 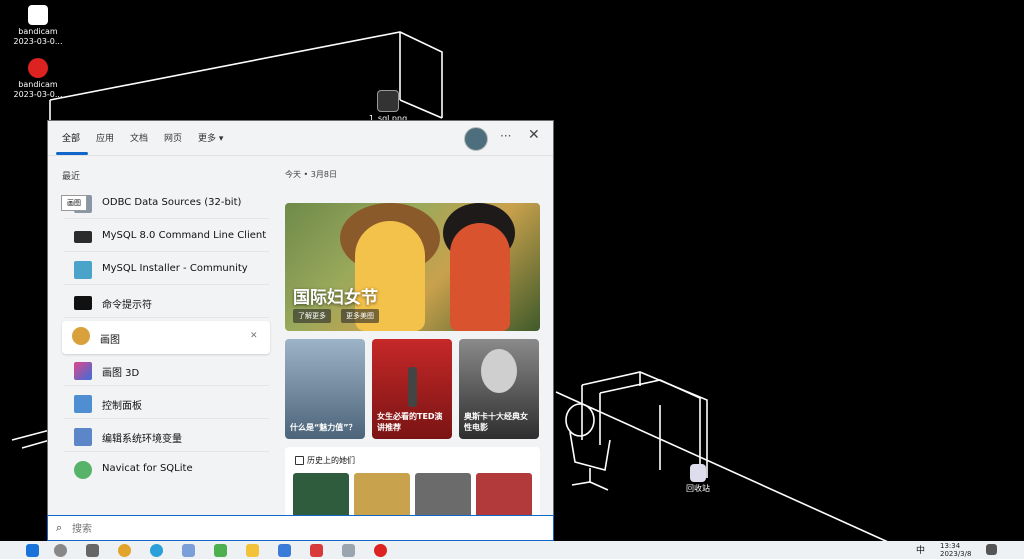 I want to click on history-book-icon, so click(x=299, y=460).